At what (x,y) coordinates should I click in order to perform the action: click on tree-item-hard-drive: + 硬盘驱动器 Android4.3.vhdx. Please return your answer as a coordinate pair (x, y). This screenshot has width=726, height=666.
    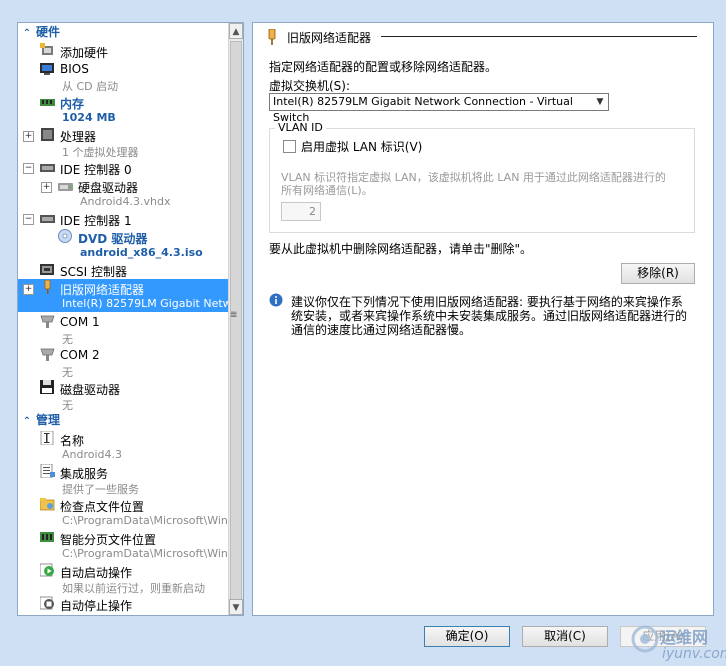
    Looking at the image, I should click on (124, 193).